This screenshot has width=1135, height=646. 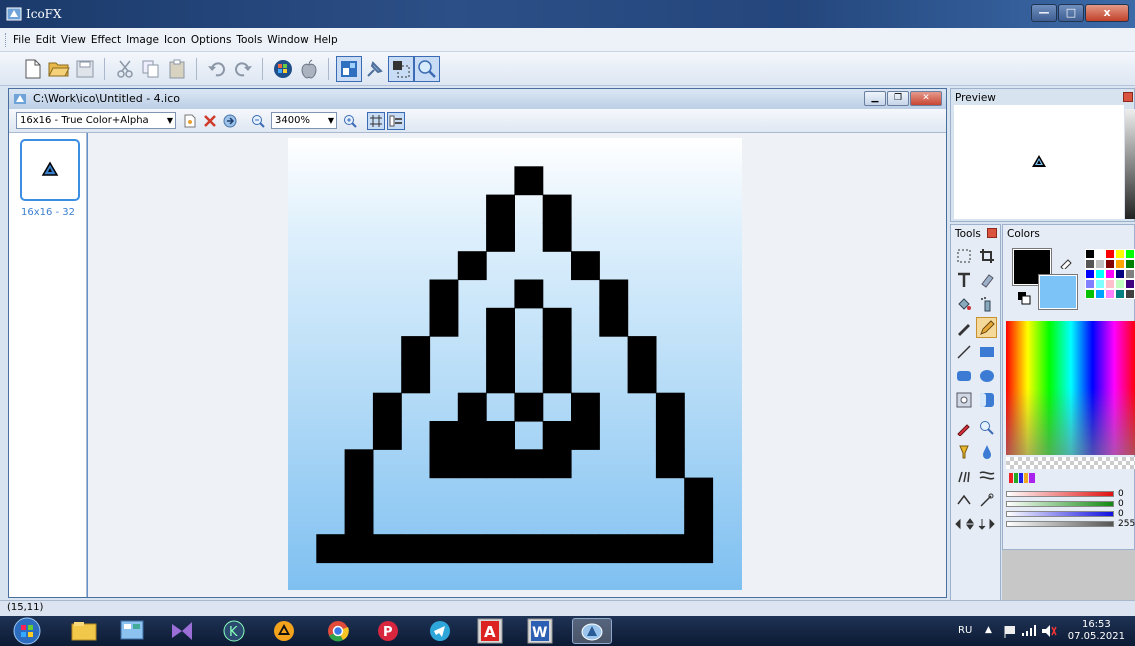 What do you see at coordinates (84, 631) in the screenshot?
I see `explorer-icon` at bounding box center [84, 631].